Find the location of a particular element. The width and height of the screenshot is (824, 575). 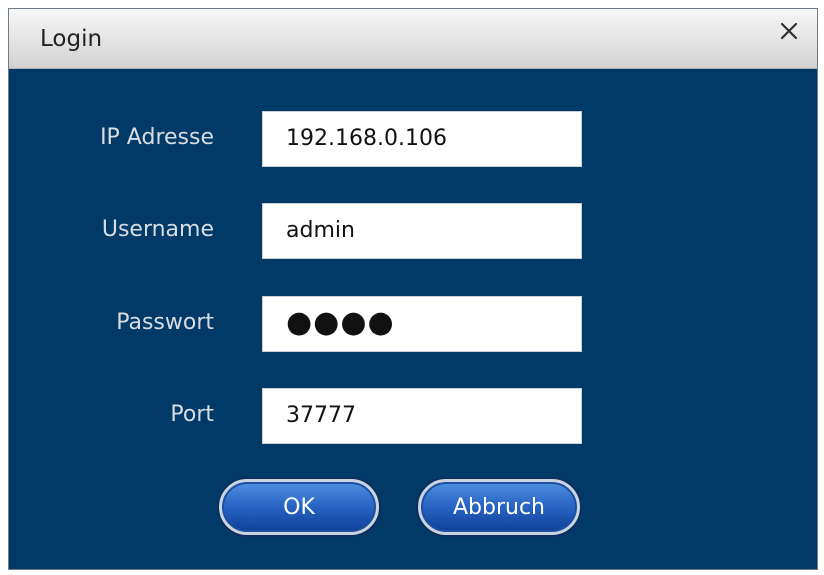

port-label: Port is located at coordinates (192, 414).